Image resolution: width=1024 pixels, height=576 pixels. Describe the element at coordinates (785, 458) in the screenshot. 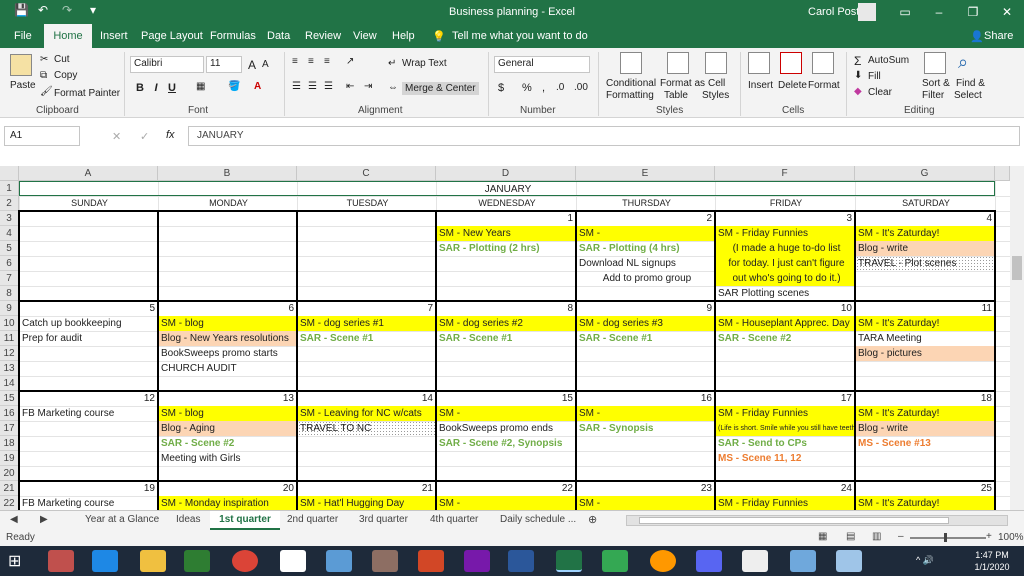

I see `calendar-entry: MS - Scene 11, 12` at that location.